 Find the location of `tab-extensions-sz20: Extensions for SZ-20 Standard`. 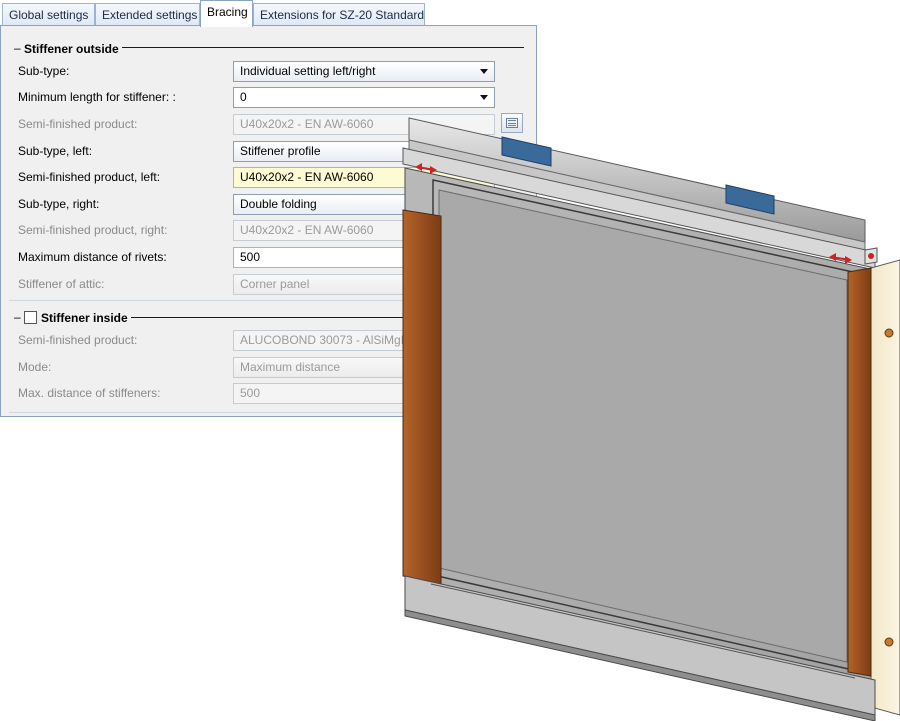

tab-extensions-sz20: Extensions for SZ-20 Standard is located at coordinates (339, 14).